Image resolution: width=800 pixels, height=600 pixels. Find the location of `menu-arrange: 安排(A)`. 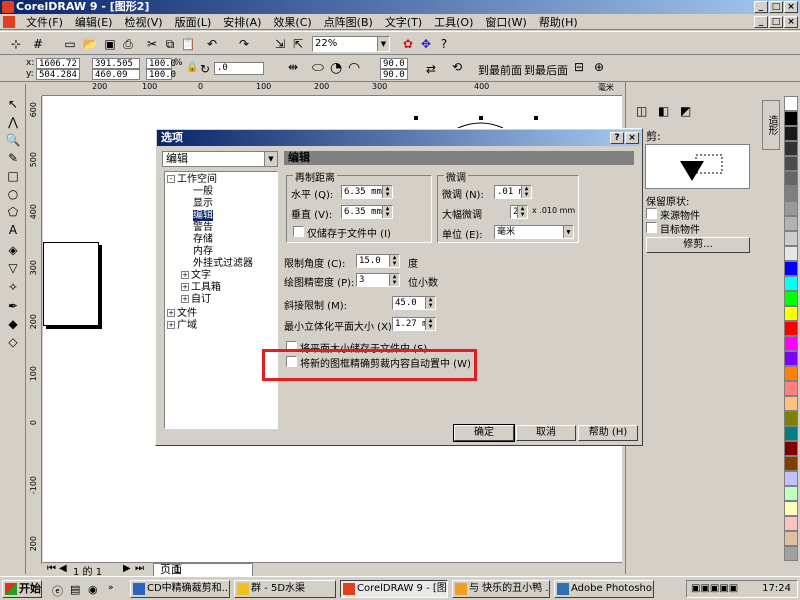

menu-arrange: 安排(A) is located at coordinates (242, 22).